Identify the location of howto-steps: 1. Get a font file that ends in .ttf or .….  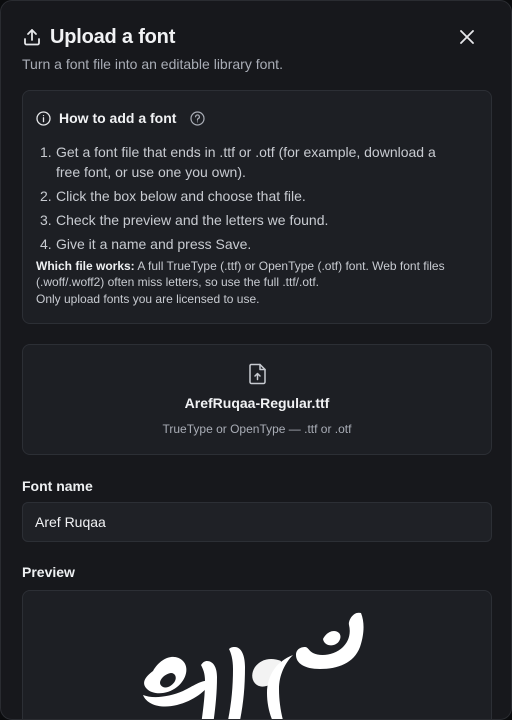
(257, 198).